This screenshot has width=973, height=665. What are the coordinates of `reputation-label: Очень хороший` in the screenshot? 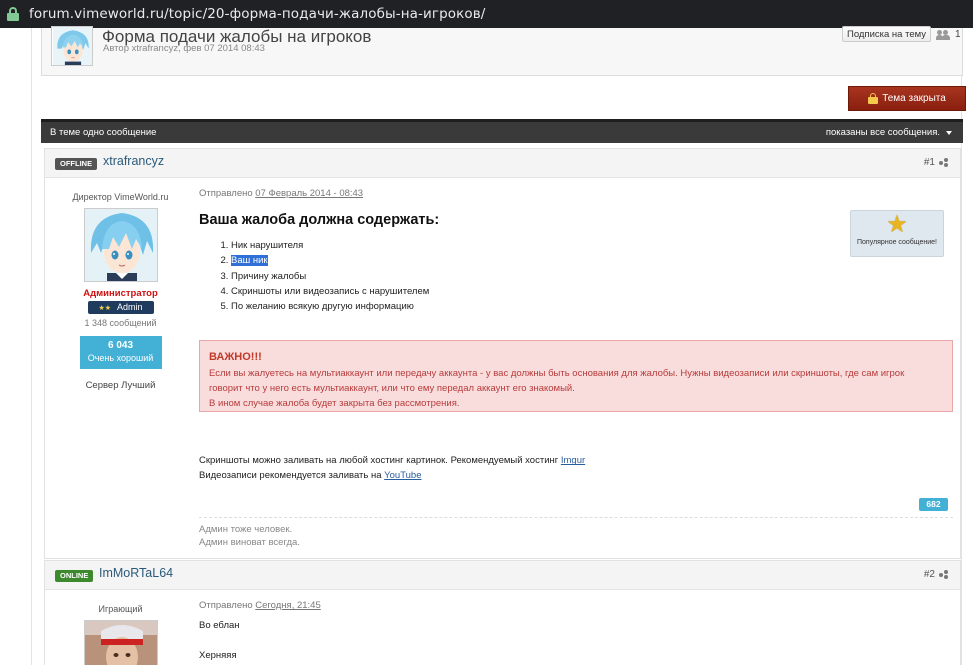 It's located at (120, 358).